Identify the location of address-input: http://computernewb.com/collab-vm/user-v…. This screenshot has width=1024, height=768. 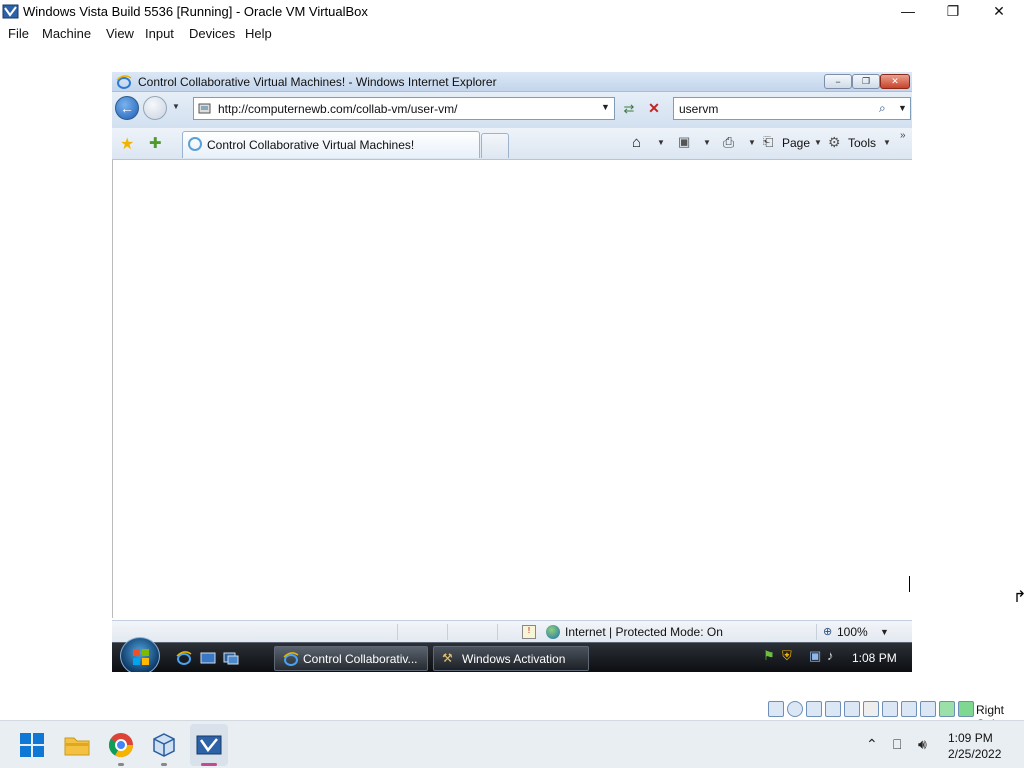
(337, 109).